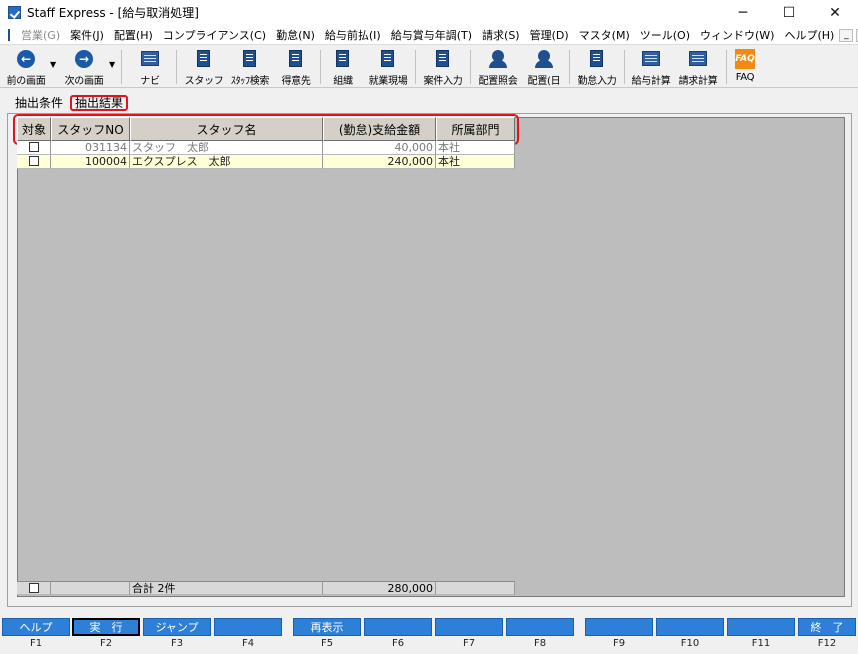 The height and width of the screenshot is (654, 858). What do you see at coordinates (133, 35) in the screenshot?
I see `menu-placement: 配置(H)` at bounding box center [133, 35].